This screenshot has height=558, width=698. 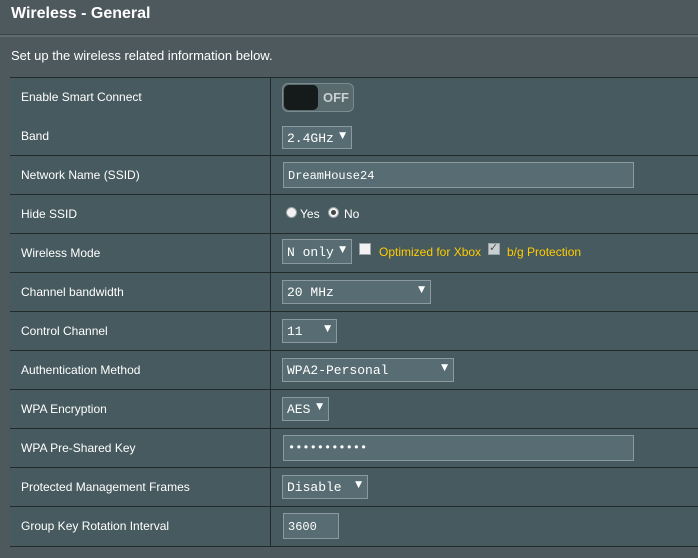 I want to click on band-label: Band, so click(x=35, y=136).